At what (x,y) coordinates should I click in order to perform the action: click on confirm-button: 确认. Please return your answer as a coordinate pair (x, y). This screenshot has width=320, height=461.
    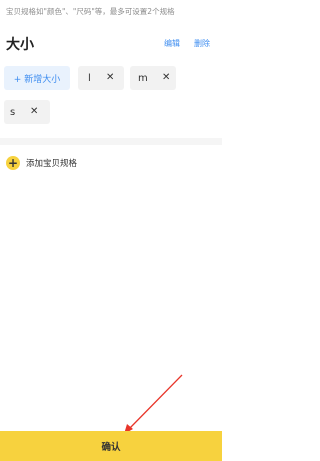
    Looking at the image, I should click on (111, 446).